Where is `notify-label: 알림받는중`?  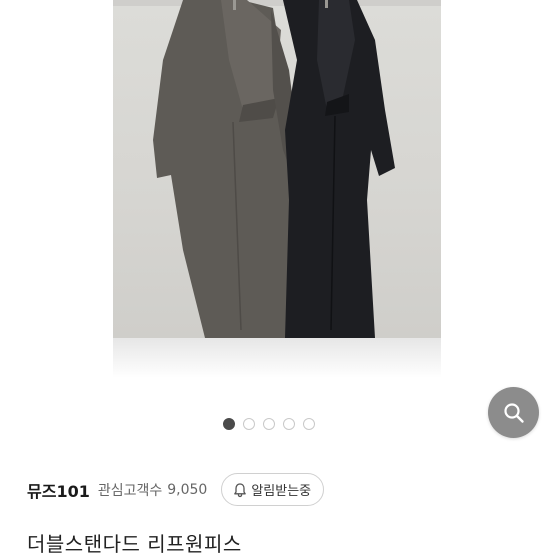 notify-label: 알림받는중 is located at coordinates (281, 491).